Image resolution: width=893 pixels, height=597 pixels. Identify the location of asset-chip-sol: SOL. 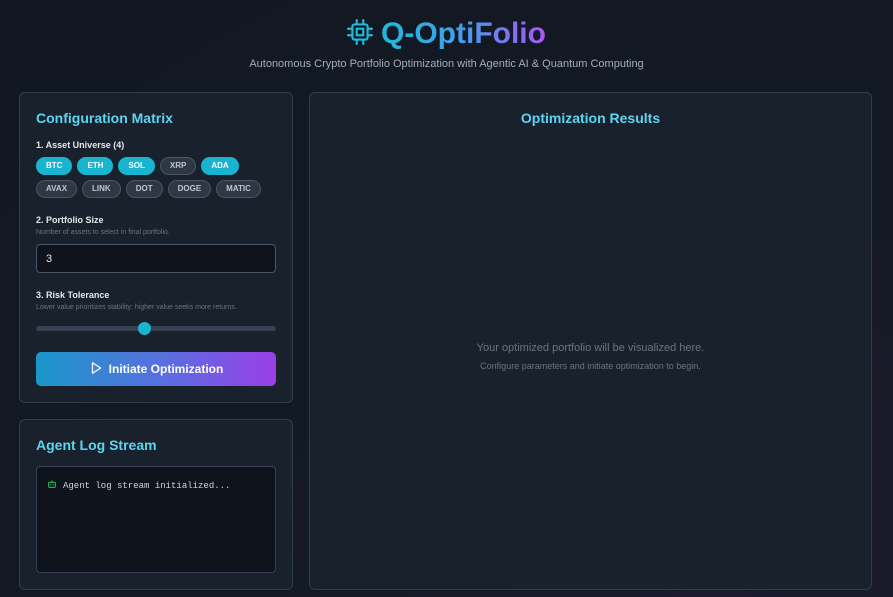
(136, 166).